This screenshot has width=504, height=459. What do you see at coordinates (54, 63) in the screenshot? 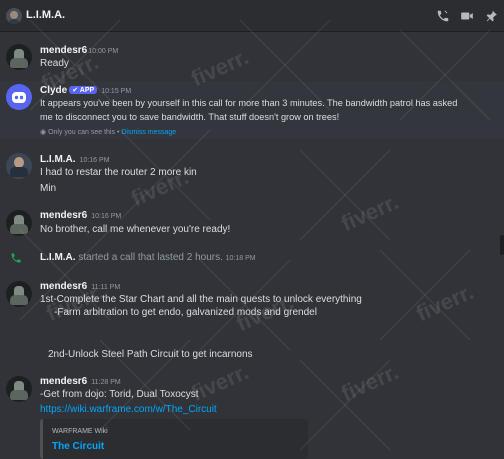
I see `message-text: Ready` at bounding box center [54, 63].